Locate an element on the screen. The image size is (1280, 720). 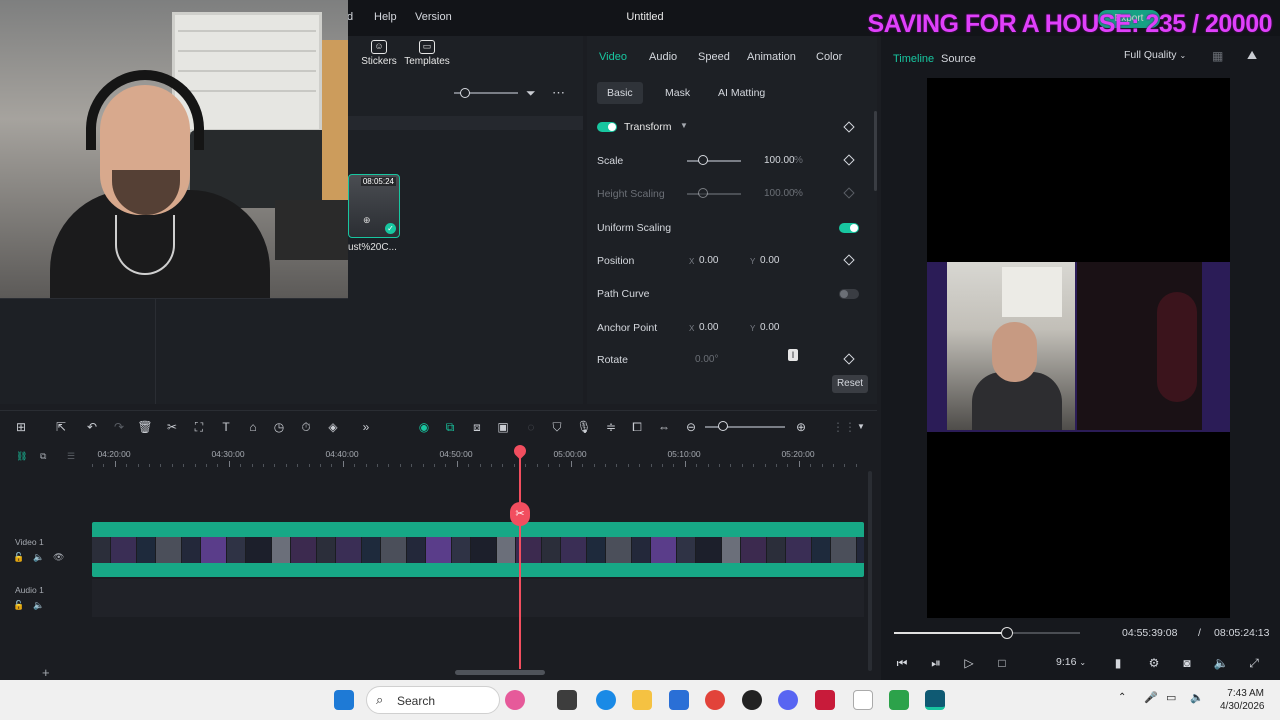
timeline-zoom-knob is located at coordinates (723, 426).